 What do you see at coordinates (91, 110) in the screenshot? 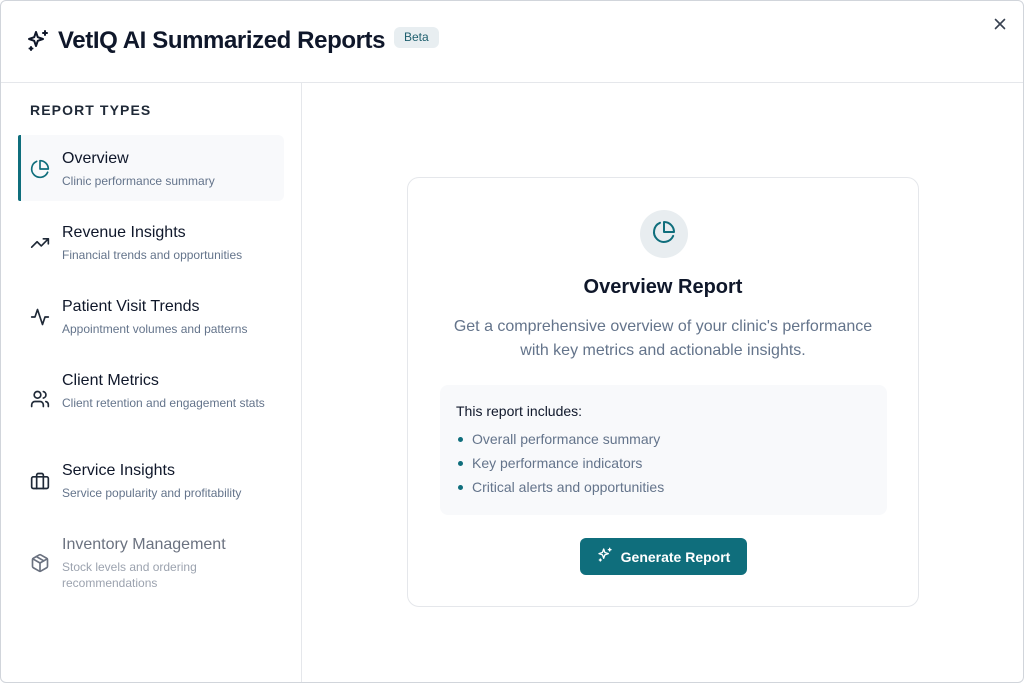
I see `sidebar-heading: REPORT TYPES` at bounding box center [91, 110].